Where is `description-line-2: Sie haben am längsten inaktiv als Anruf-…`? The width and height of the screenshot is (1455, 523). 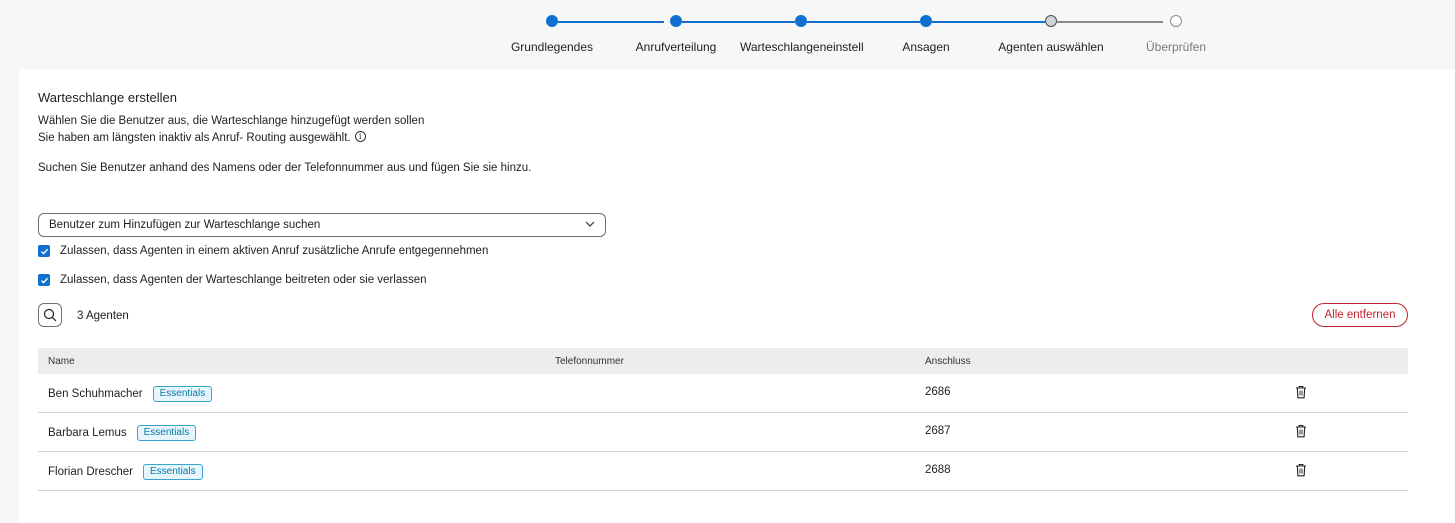
description-line-2: Sie haben am längsten inaktiv als Anruf-… is located at coordinates (202, 137).